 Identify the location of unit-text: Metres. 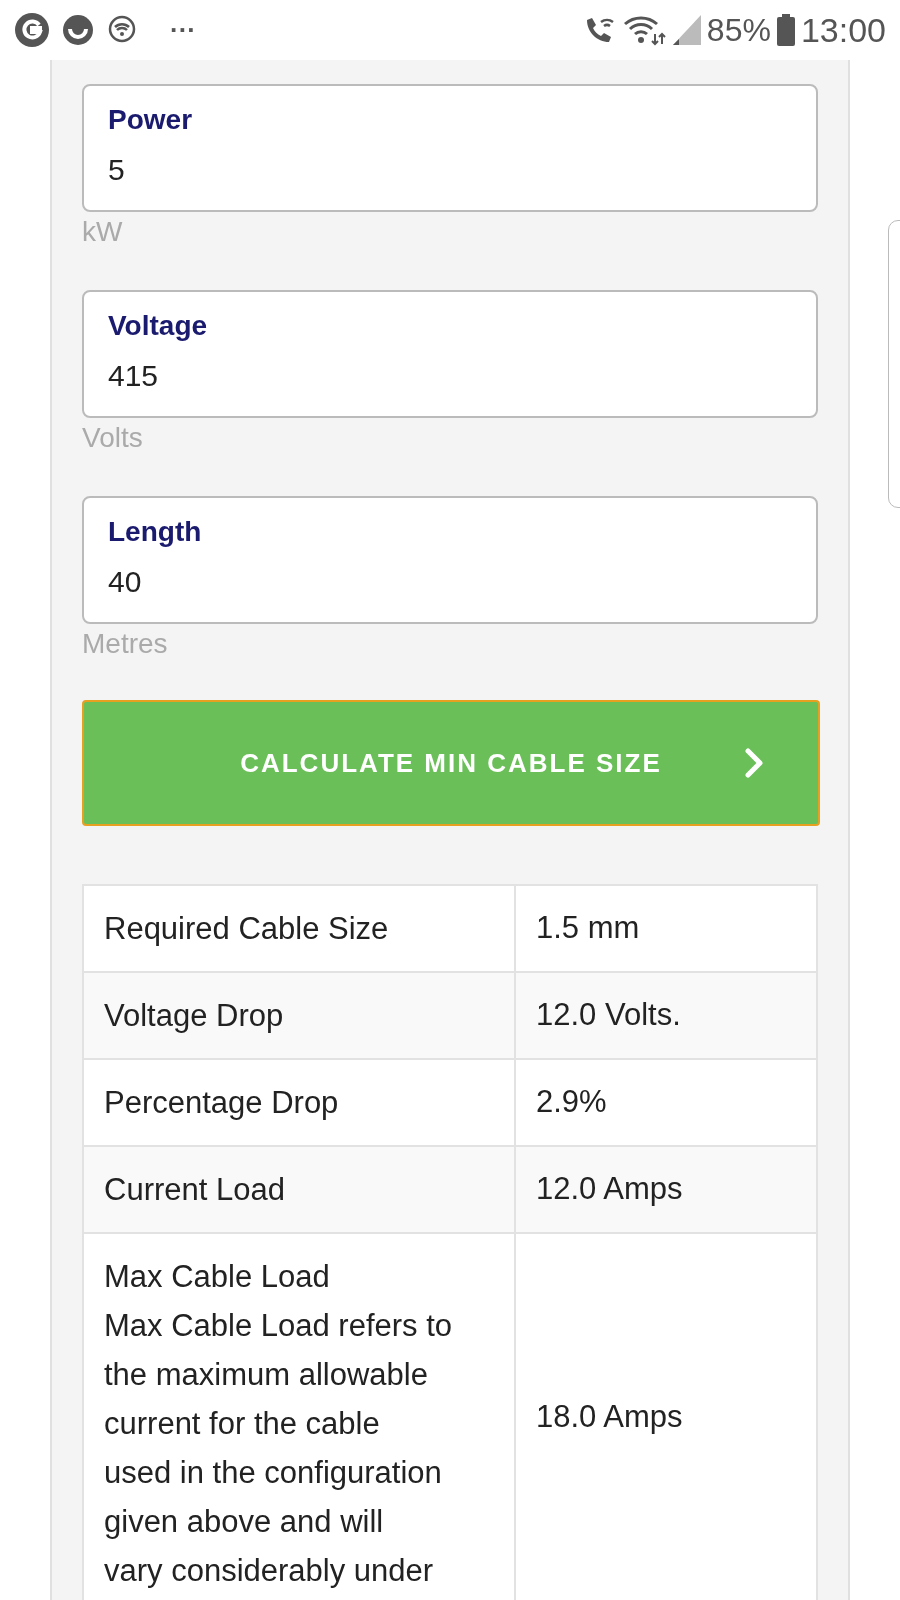
(125, 644).